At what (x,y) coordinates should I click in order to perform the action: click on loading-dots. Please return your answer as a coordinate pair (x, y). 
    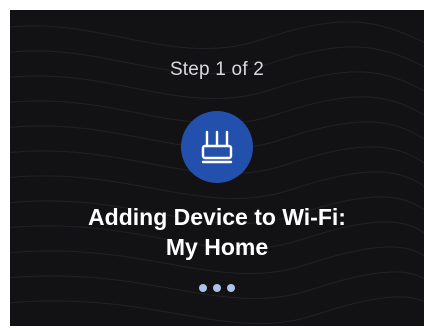
    Looking at the image, I should click on (217, 288).